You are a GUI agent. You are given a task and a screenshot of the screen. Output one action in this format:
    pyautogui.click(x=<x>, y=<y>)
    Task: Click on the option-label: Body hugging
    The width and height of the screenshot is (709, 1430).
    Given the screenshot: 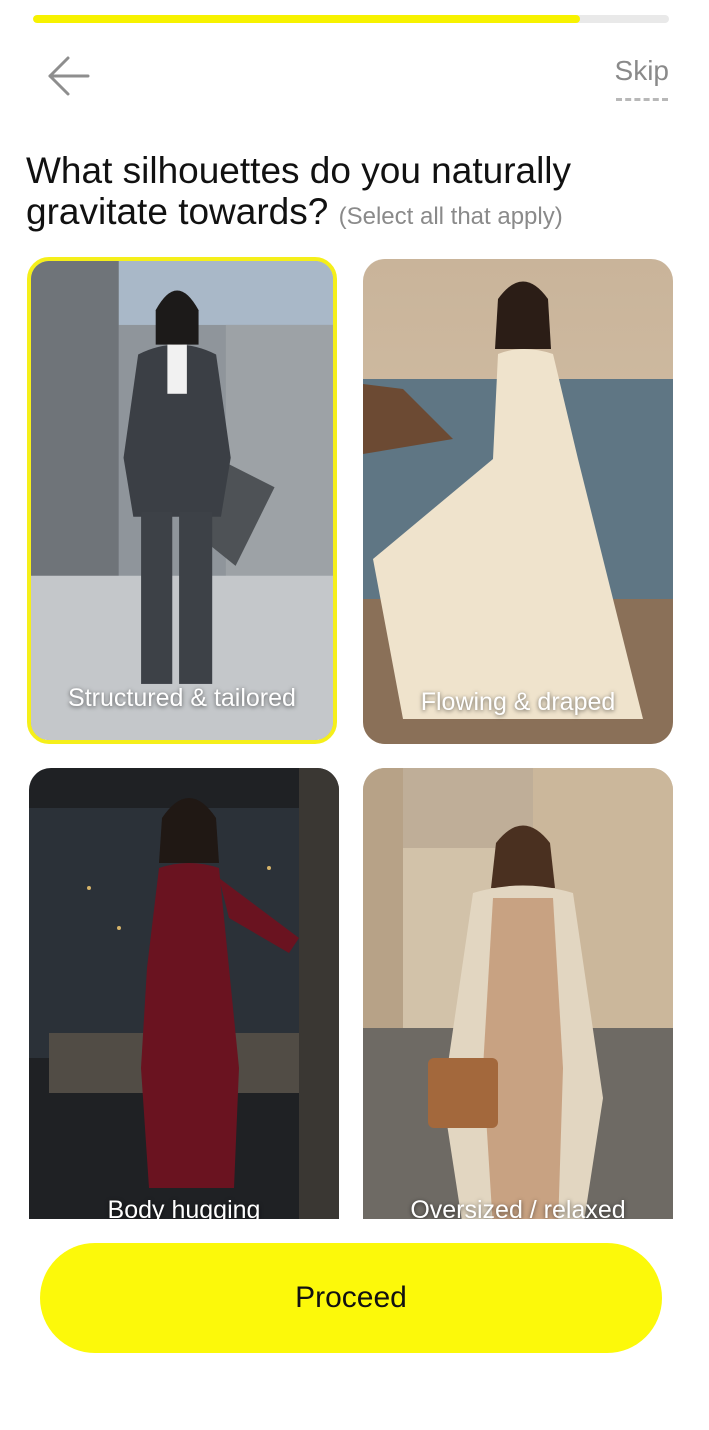 What is the action you would take?
    pyautogui.click(x=184, y=1207)
    